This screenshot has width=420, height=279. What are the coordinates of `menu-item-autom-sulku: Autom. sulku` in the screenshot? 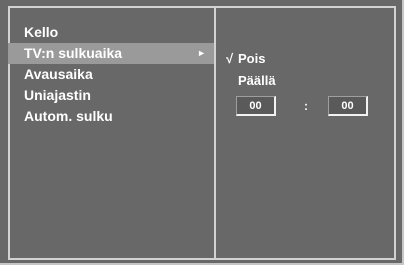 It's located at (111, 116).